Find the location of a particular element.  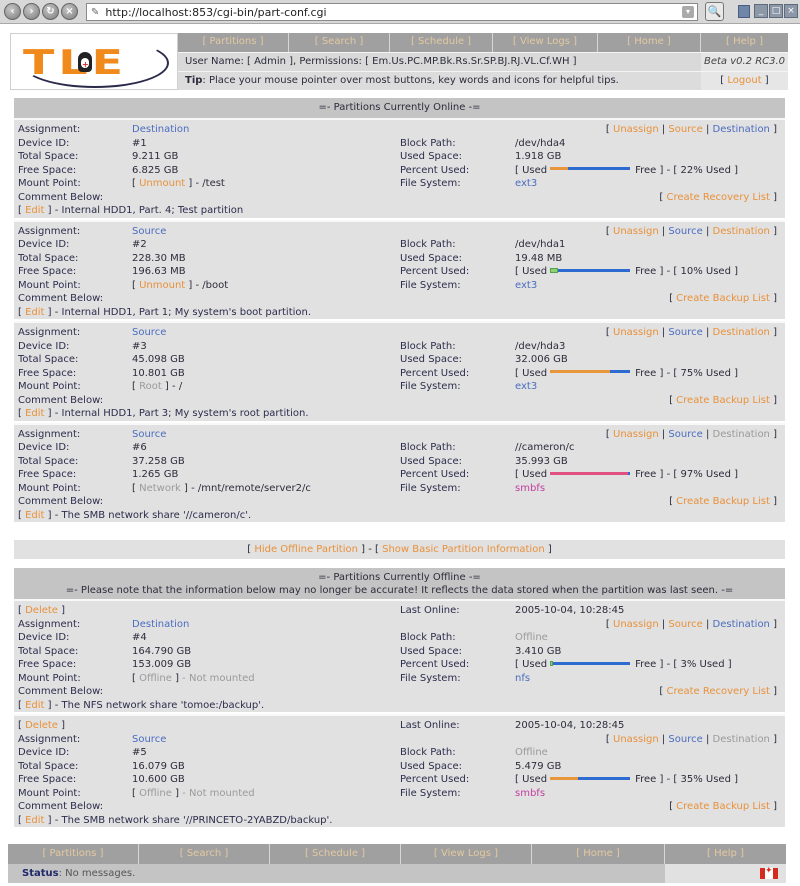

delete-action: [ Delete ] is located at coordinates (42, 725).